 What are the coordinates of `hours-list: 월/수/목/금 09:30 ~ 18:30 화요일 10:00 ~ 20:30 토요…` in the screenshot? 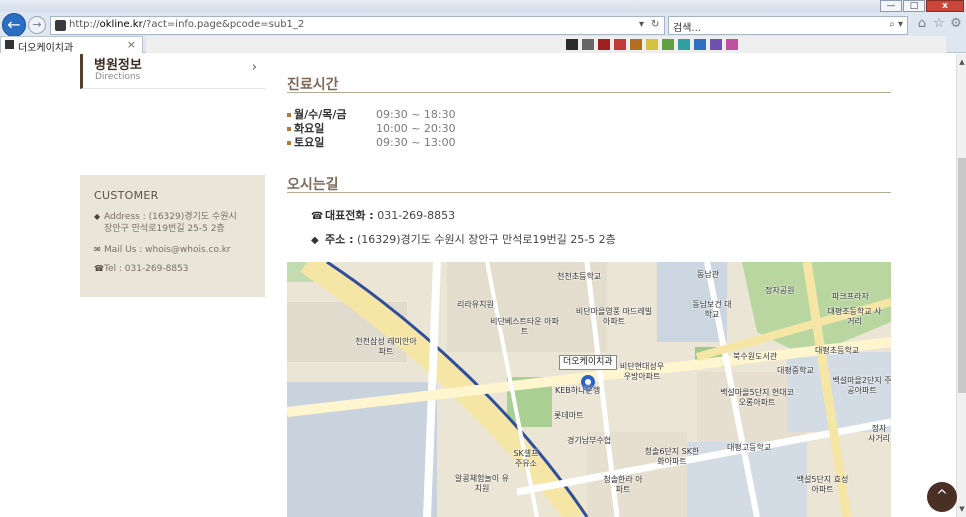 It's located at (371, 129).